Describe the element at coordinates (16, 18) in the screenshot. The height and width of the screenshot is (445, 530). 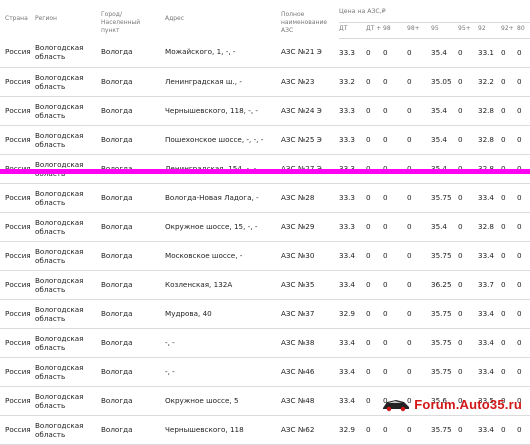
I see `header-country: Страна` at that location.